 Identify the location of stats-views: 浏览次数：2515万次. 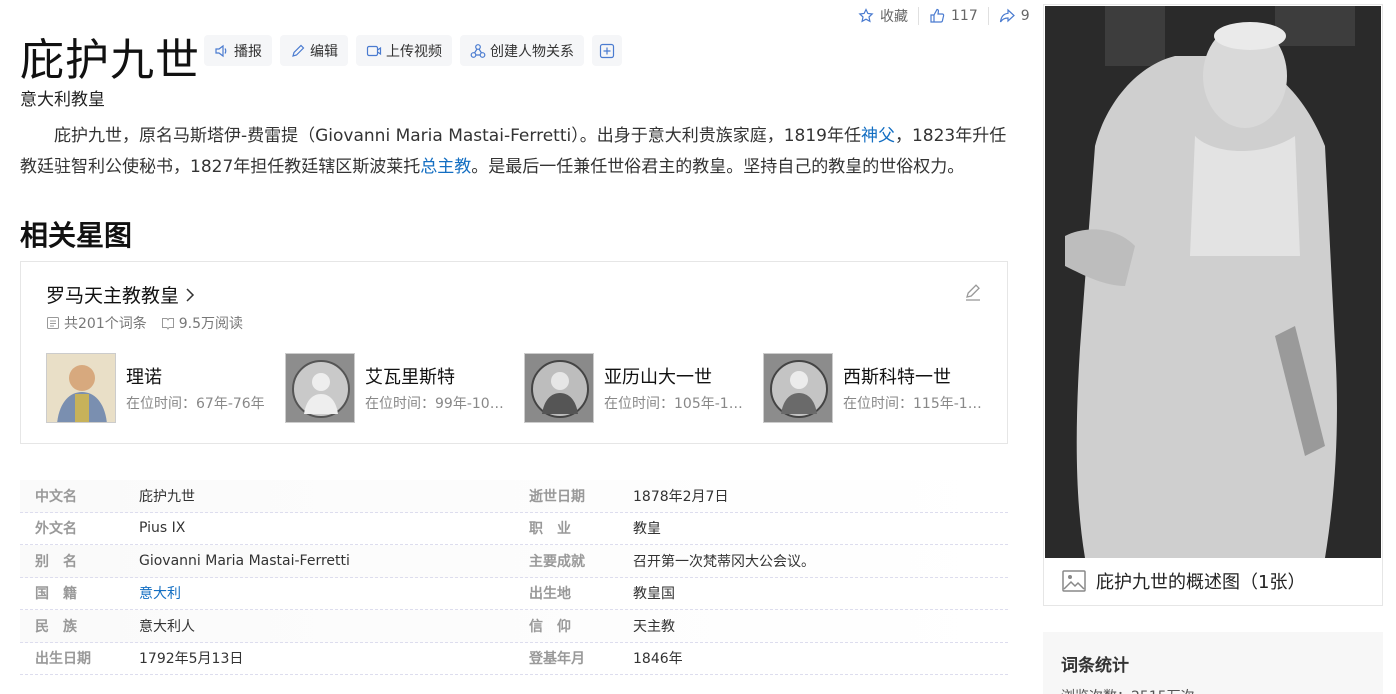
(1128, 690).